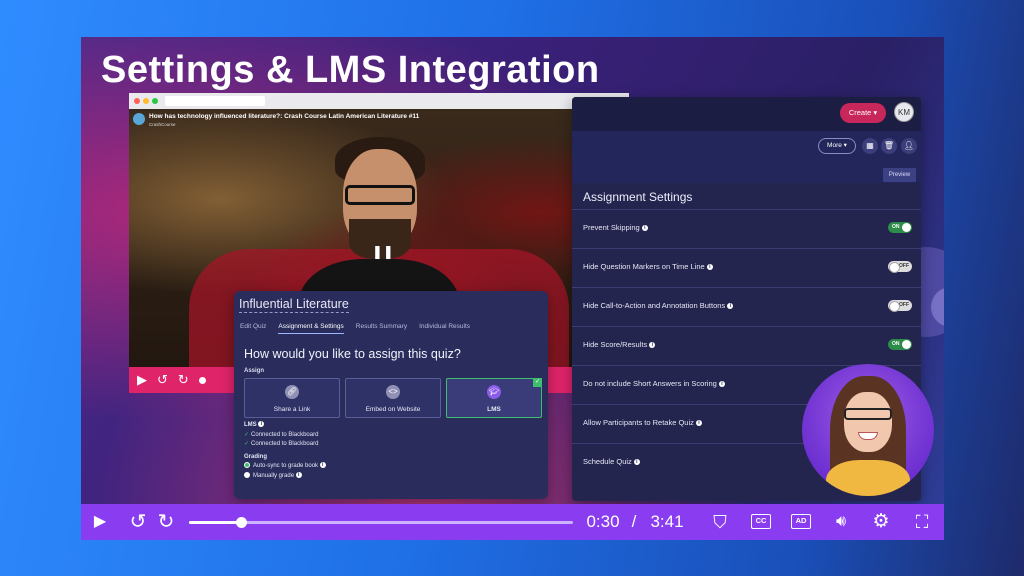  Describe the element at coordinates (162, 124) in the screenshot. I see `video-channel: CrashCourse` at that location.